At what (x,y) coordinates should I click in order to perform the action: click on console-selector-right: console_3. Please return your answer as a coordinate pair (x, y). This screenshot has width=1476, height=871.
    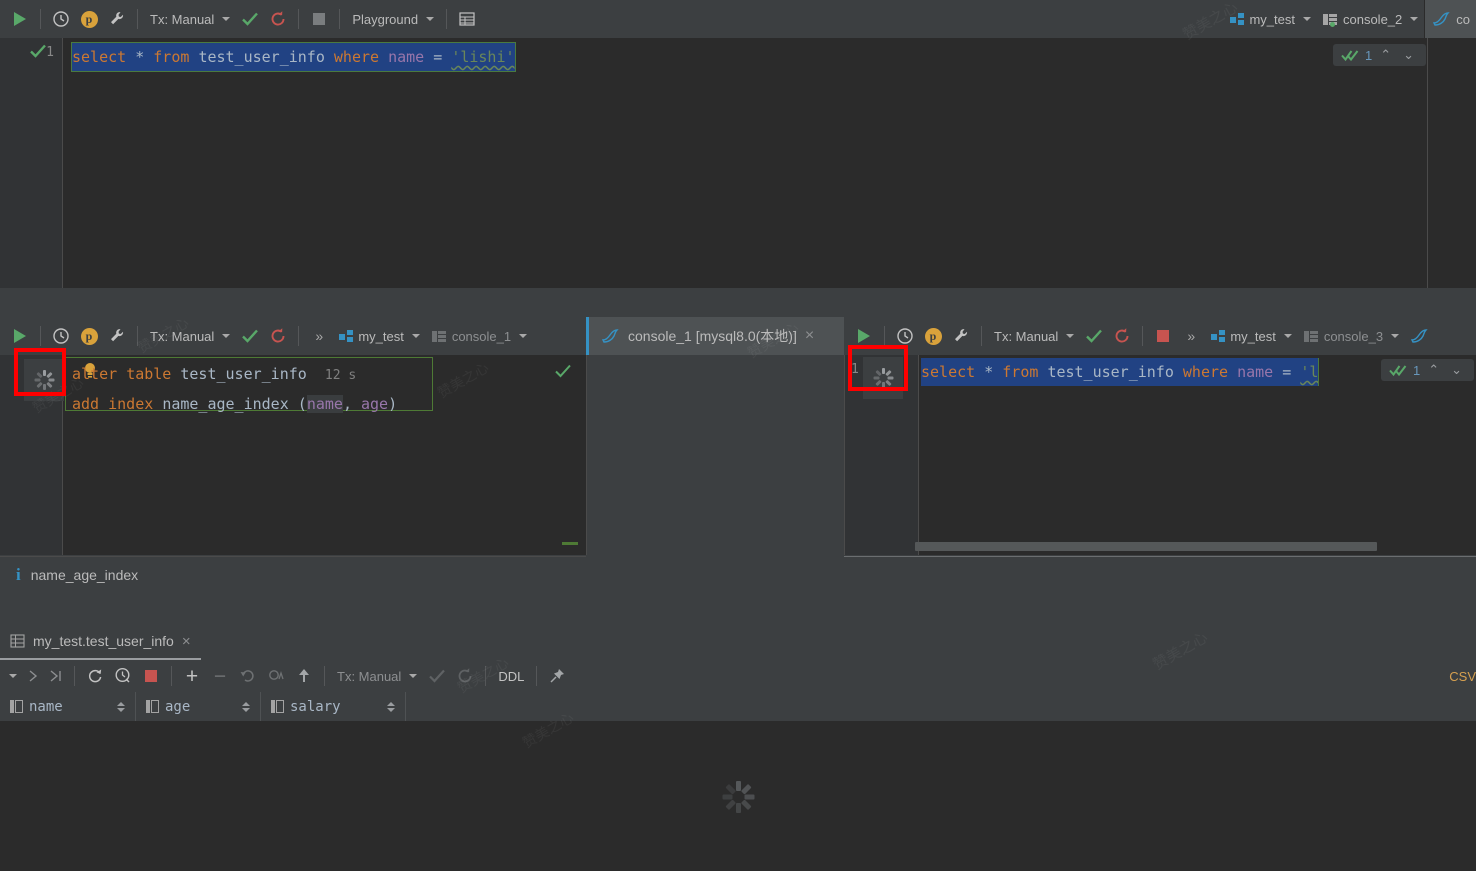
    Looking at the image, I should click on (1351, 336).